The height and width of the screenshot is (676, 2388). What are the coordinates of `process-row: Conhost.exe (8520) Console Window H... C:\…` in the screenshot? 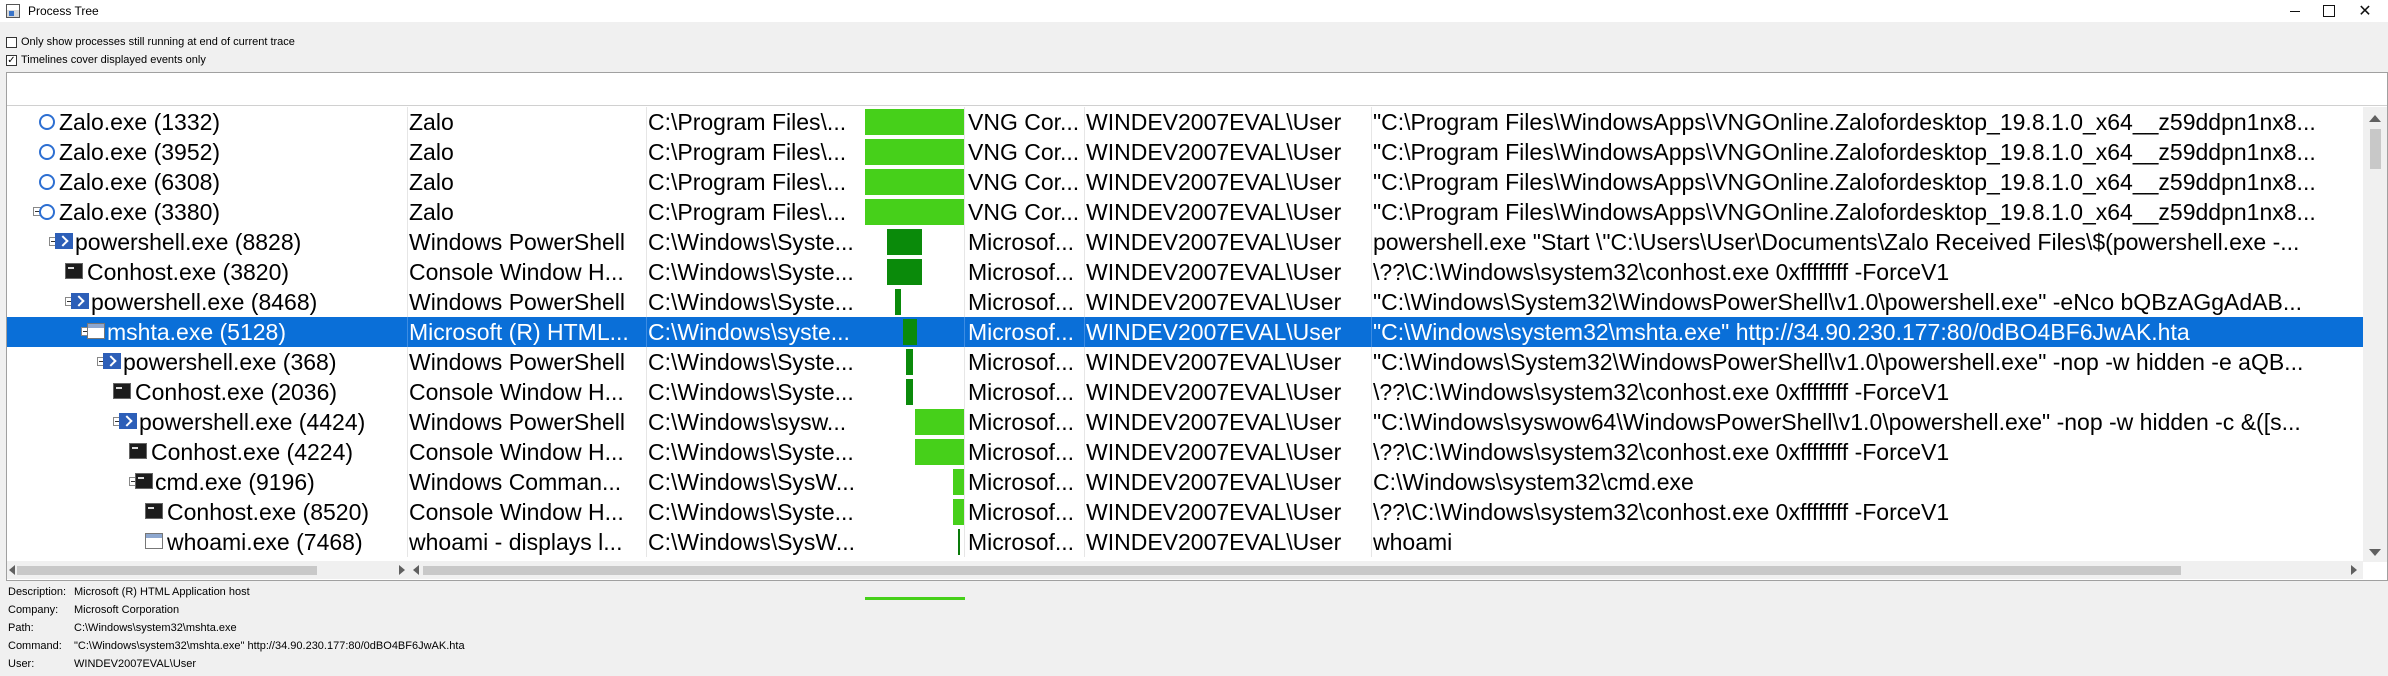 It's located at (1185, 512).